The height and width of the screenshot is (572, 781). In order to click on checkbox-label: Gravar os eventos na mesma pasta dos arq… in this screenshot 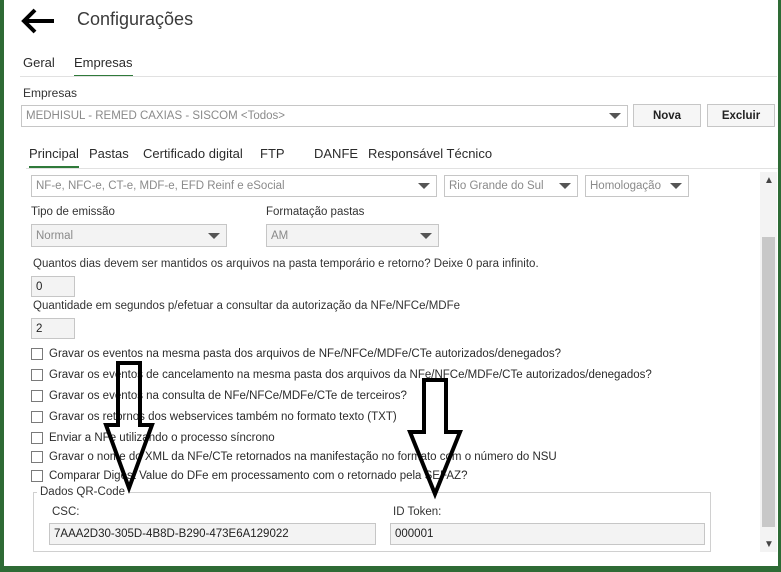, I will do `click(305, 354)`.